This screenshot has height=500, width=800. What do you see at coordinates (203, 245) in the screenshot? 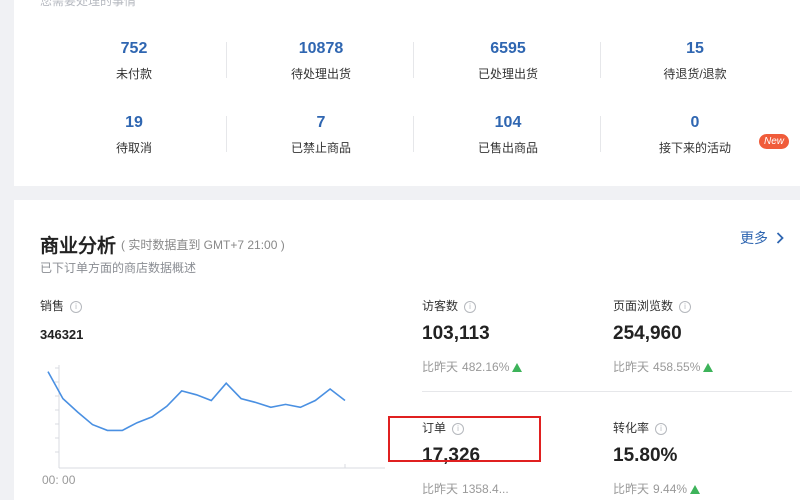
I see `section-subtitle: ( 实时数据直到 GMT+7 21:00 )` at bounding box center [203, 245].